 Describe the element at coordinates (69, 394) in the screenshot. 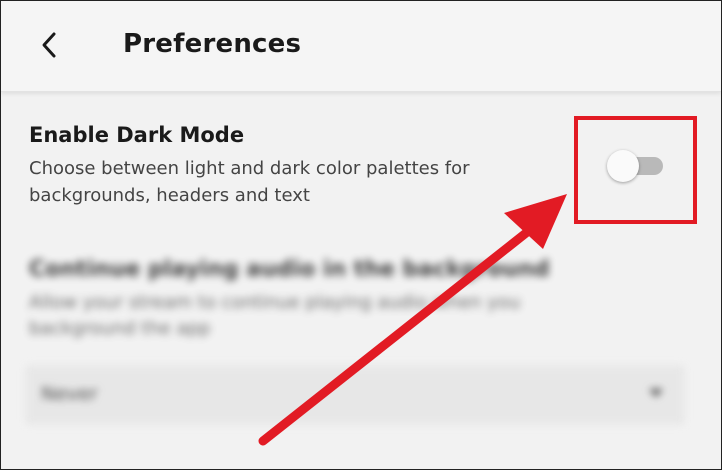

I see `background-audio-select-value: Never` at that location.